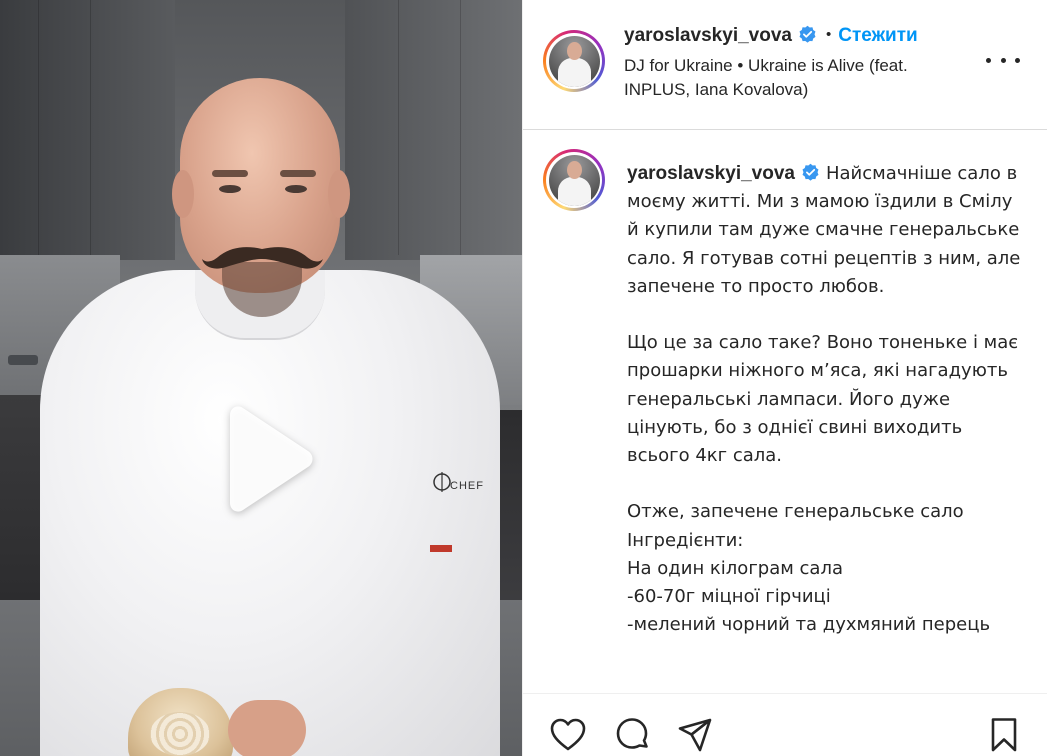 Image resolution: width=1047 pixels, height=756 pixels. What do you see at coordinates (632, 735) in the screenshot?
I see `comment-icon` at bounding box center [632, 735].